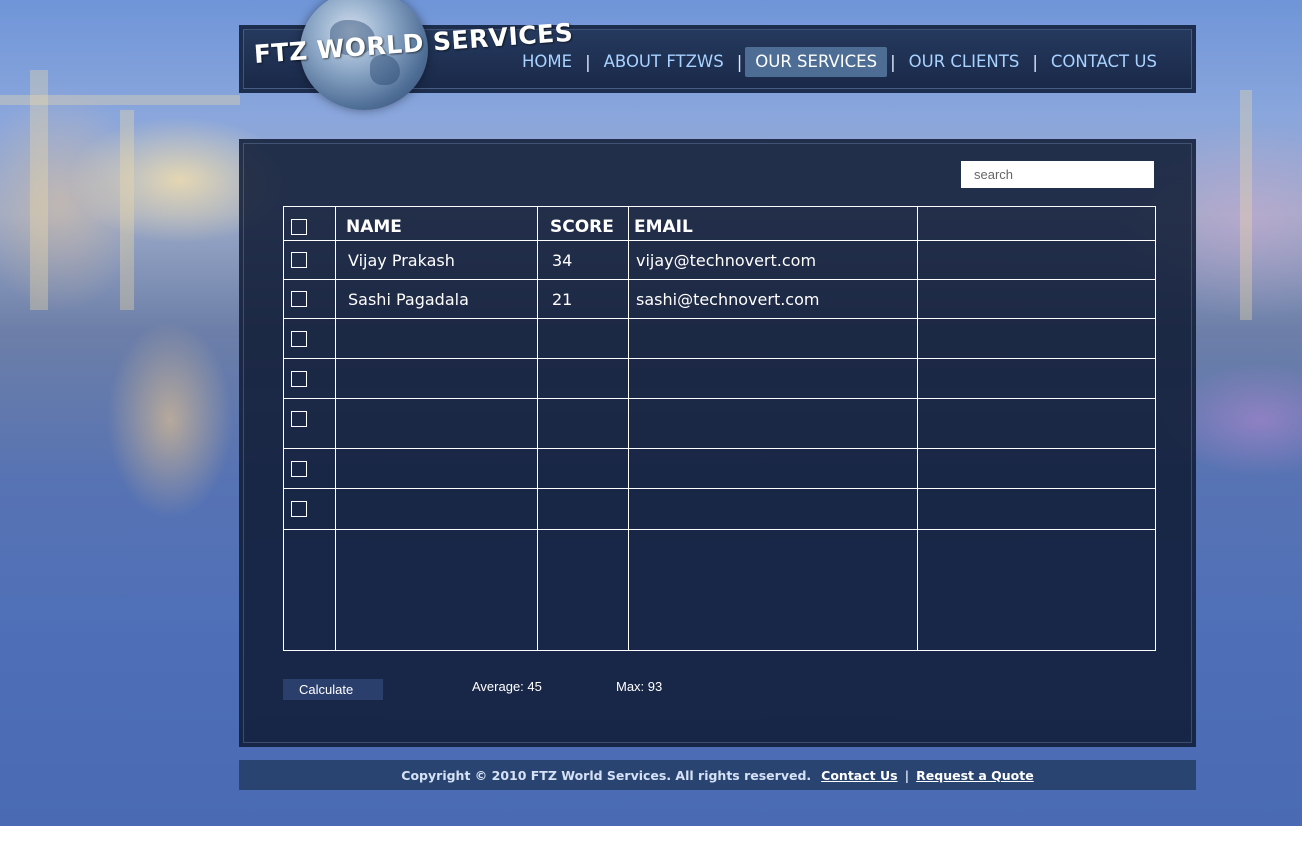 The image size is (1302, 858). What do you see at coordinates (583, 299) in the screenshot?
I see `cell-score: 21` at bounding box center [583, 299].